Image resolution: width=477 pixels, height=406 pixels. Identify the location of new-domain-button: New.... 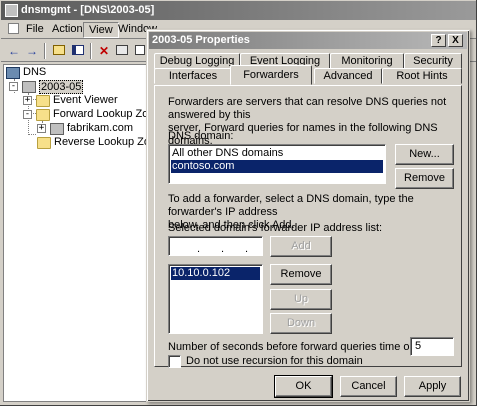
(424, 154).